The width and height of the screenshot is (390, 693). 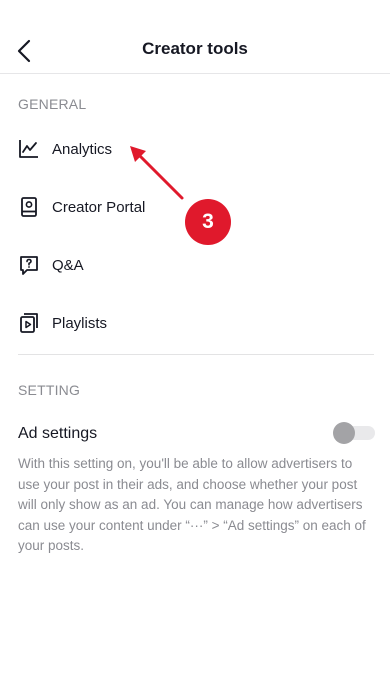 What do you see at coordinates (195, 149) in the screenshot?
I see `menu-item-analytics: Analytics` at bounding box center [195, 149].